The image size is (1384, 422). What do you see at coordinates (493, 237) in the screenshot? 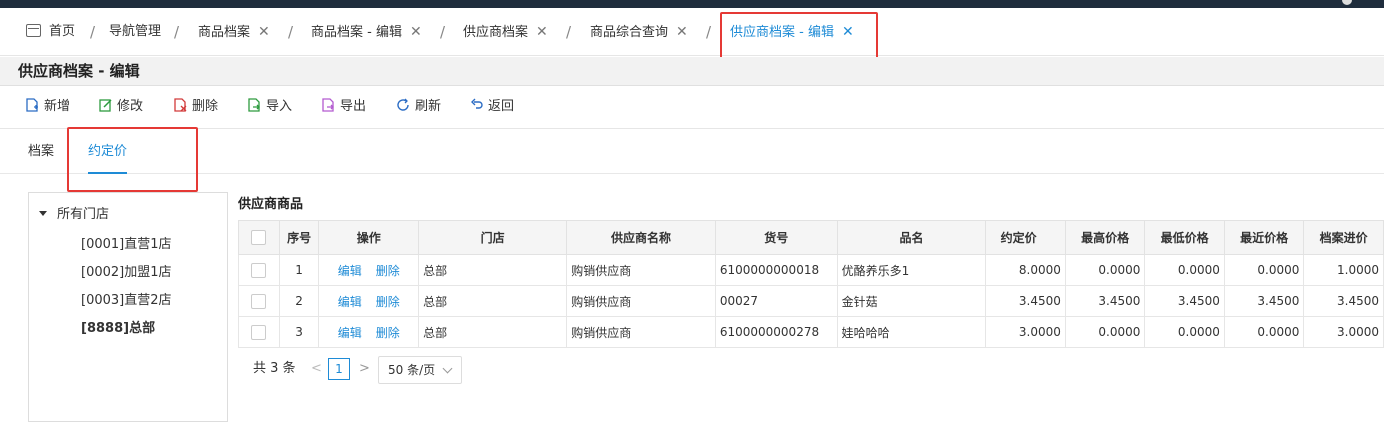
I see `column-header: 门店` at bounding box center [493, 237].